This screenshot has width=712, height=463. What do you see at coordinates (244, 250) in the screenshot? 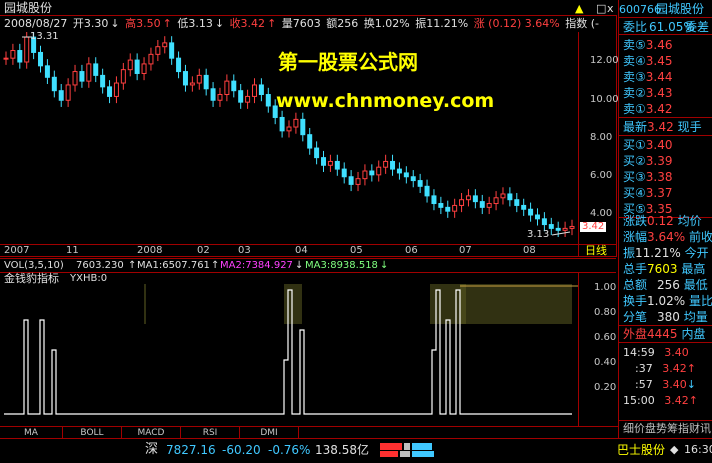
I see `x-tick: 03` at bounding box center [244, 250].